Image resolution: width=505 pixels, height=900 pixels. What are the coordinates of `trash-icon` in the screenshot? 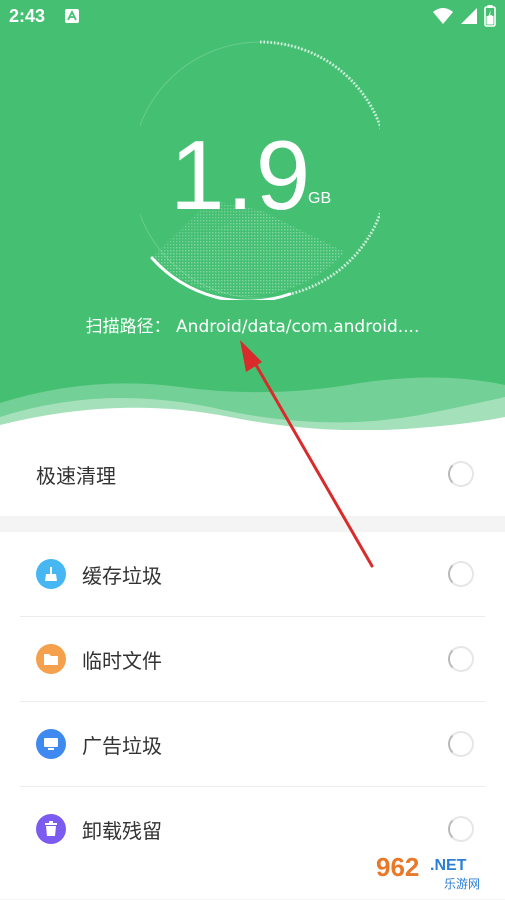 It's located at (51, 829).